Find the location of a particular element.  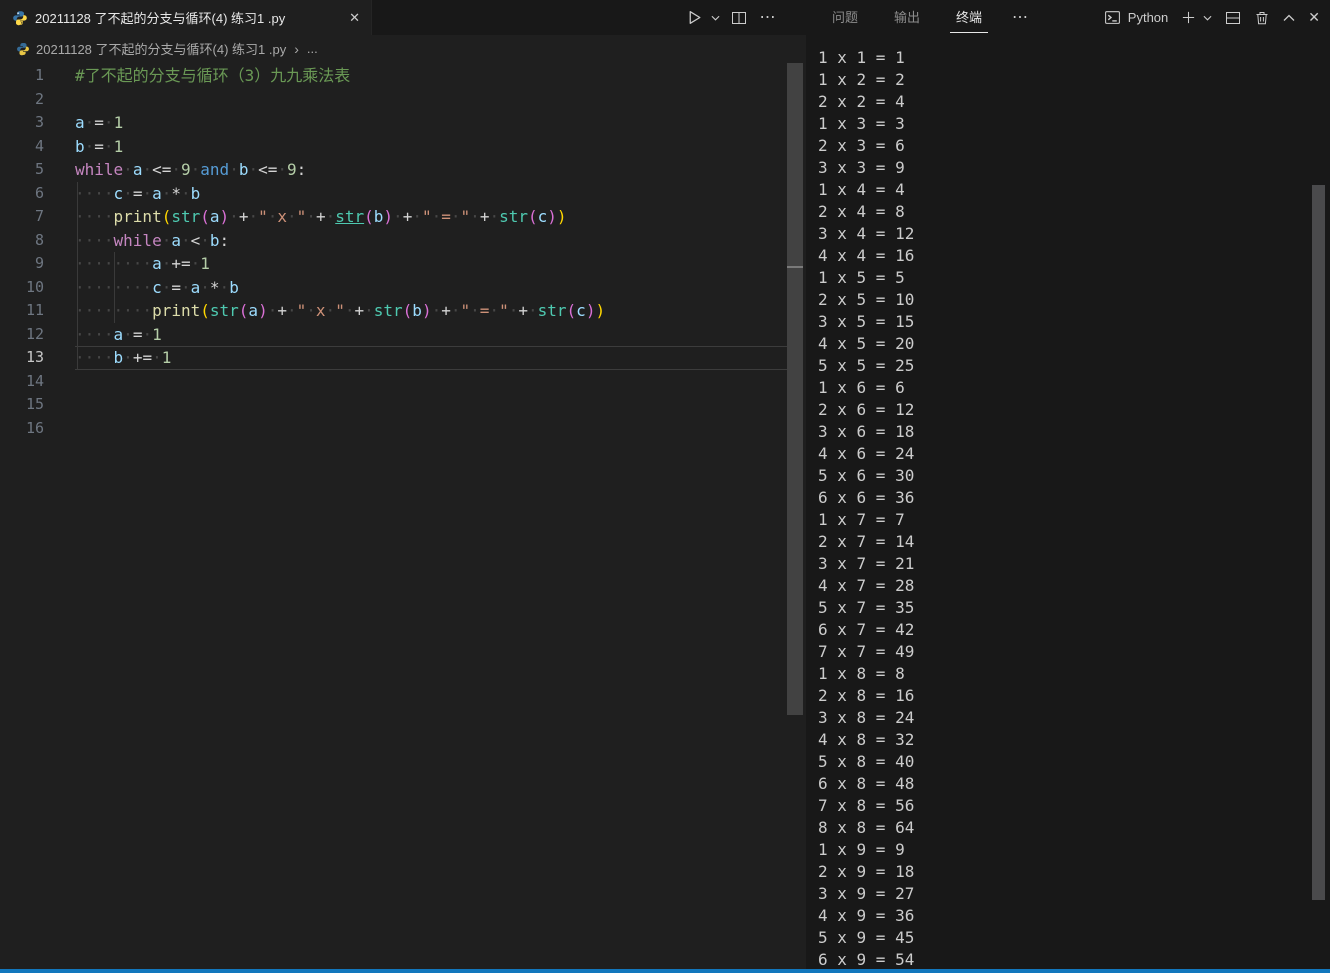

panel-tab-terminal: 终端 is located at coordinates (969, 17).